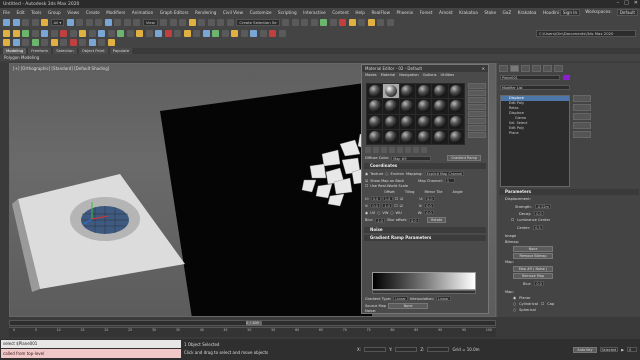  I want to click on menu-animation: Animation, so click(142, 12).